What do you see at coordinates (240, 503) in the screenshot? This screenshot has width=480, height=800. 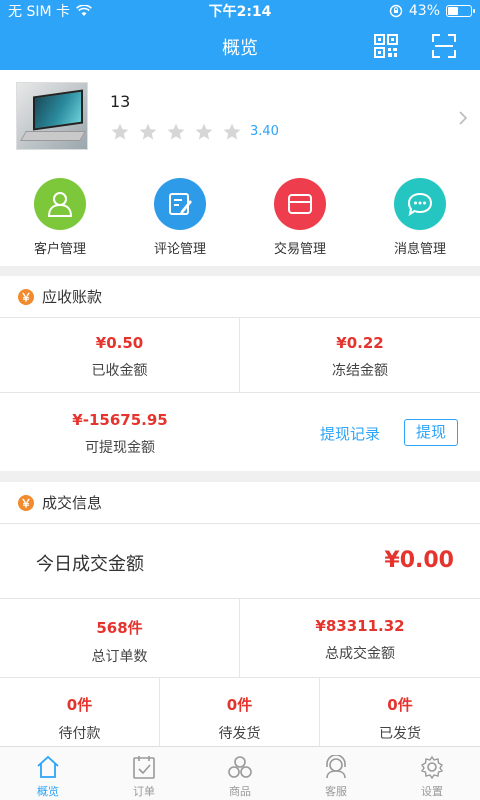 I see `deals-header: ￥ 成交信息` at bounding box center [240, 503].